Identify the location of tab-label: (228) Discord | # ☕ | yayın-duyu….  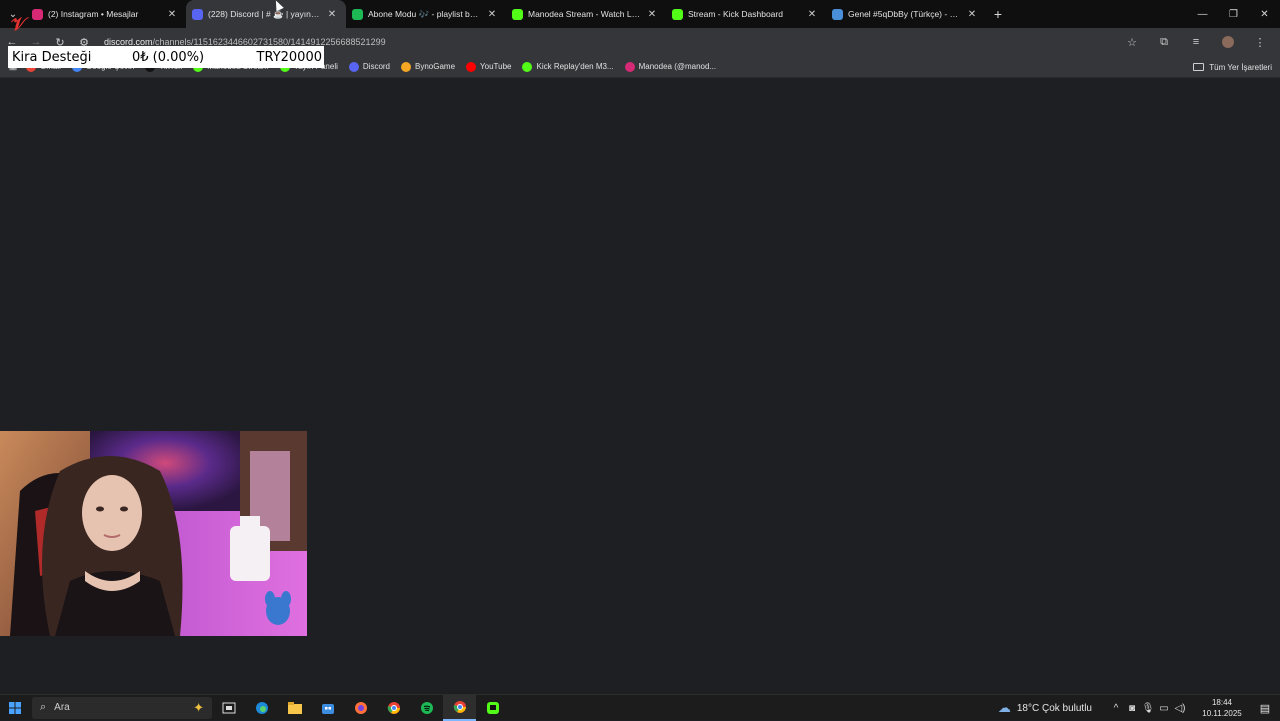
(265, 13).